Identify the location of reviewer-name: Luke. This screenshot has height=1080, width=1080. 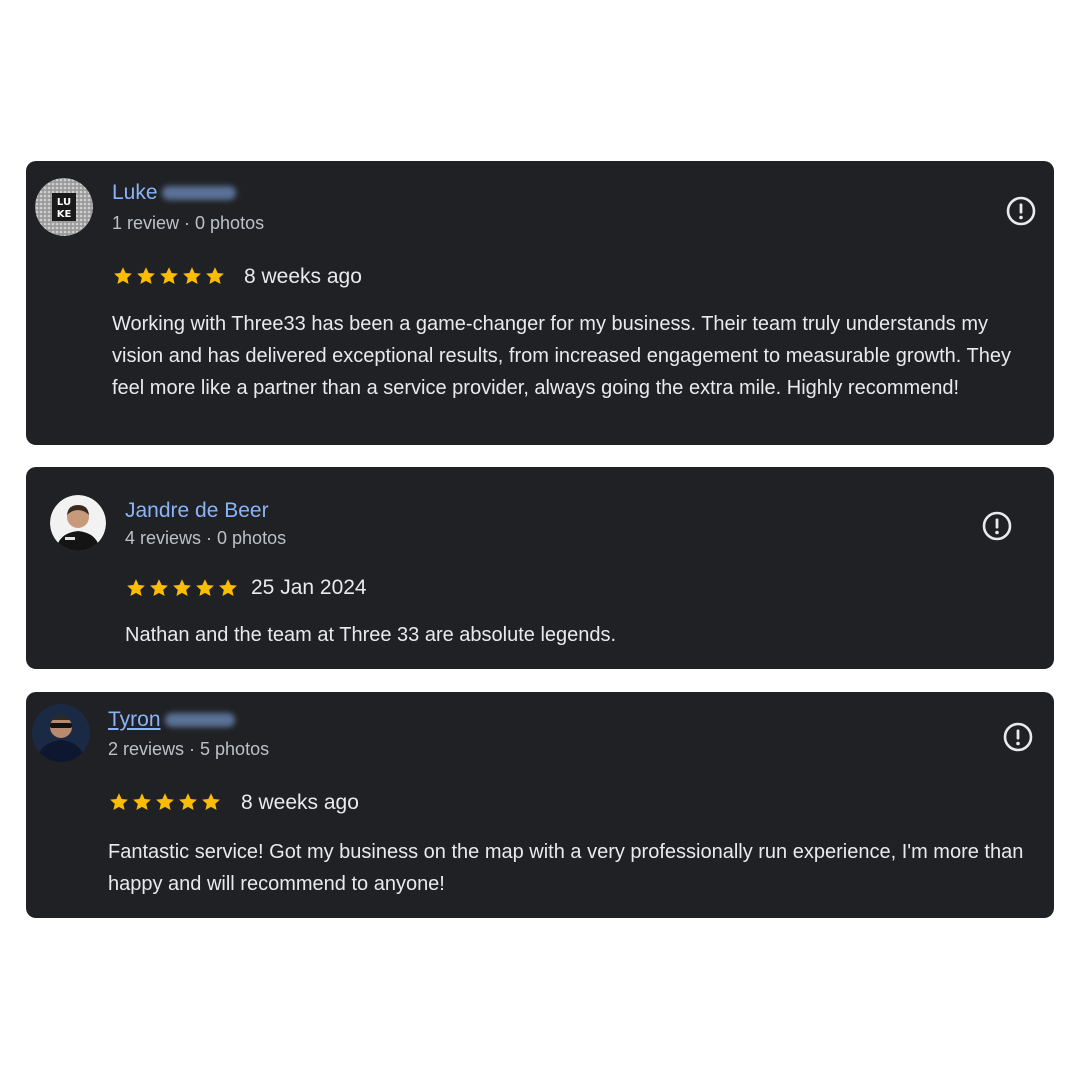
(174, 193).